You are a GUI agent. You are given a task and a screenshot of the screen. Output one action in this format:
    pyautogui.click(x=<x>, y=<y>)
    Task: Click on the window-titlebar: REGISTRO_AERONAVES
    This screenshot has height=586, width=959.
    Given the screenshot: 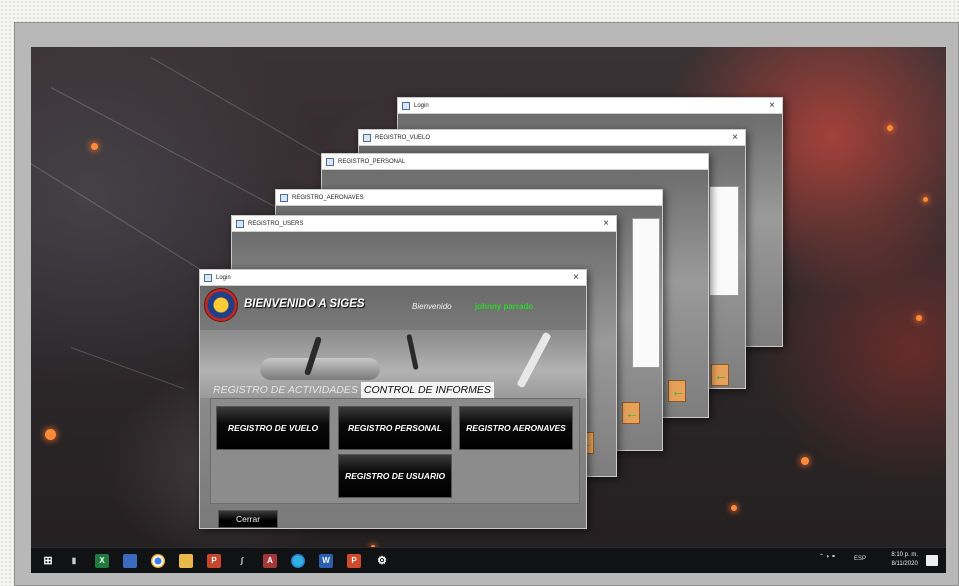 What is the action you would take?
    pyautogui.click(x=469, y=198)
    